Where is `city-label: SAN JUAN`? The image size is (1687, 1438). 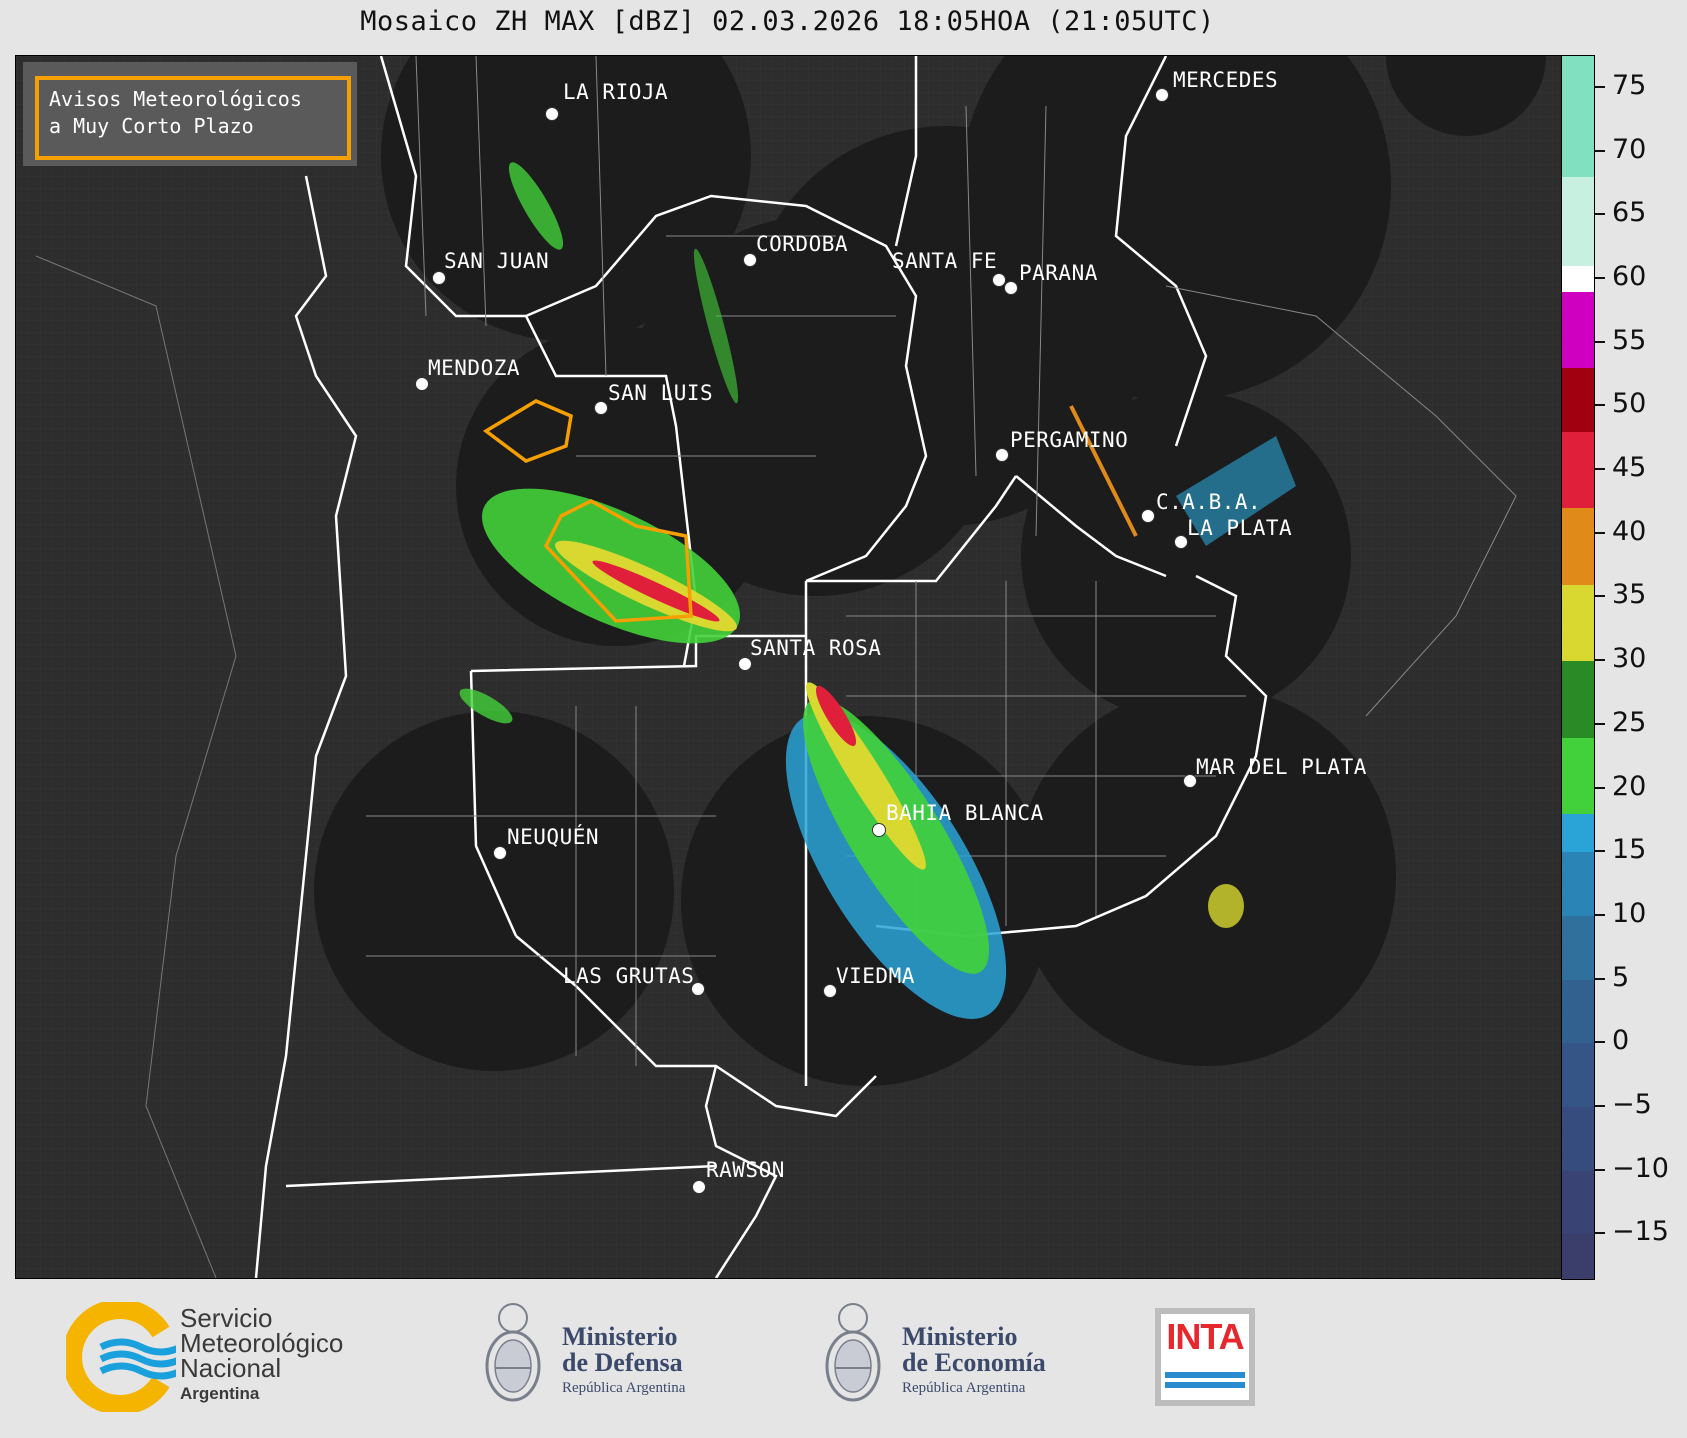
city-label: SAN JUAN is located at coordinates (497, 261).